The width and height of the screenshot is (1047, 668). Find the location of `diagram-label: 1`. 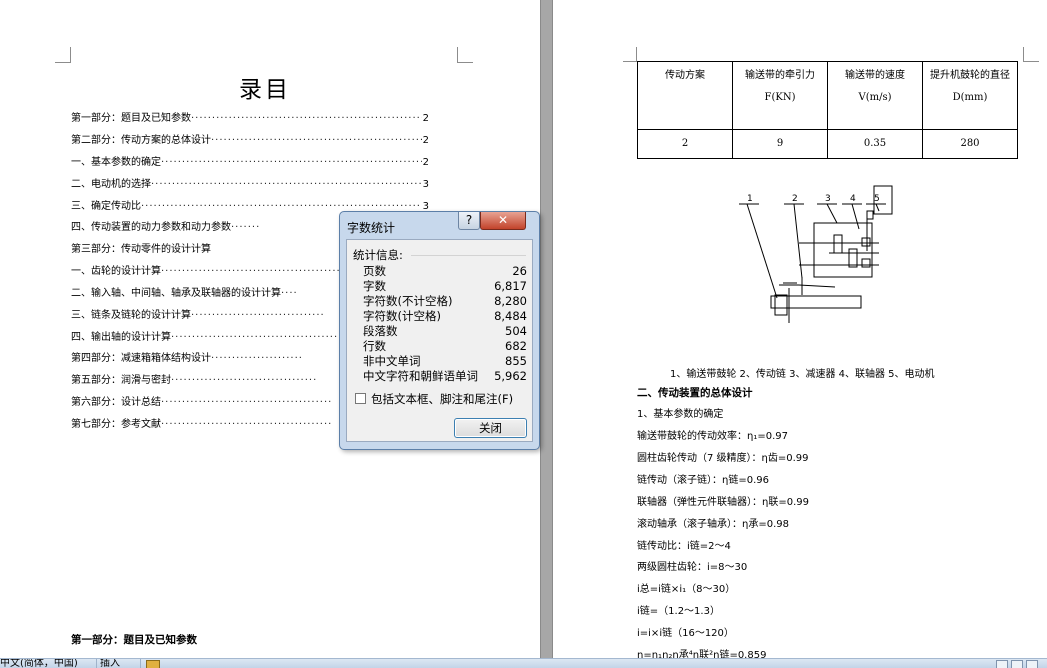

diagram-label: 1 is located at coordinates (750, 199).